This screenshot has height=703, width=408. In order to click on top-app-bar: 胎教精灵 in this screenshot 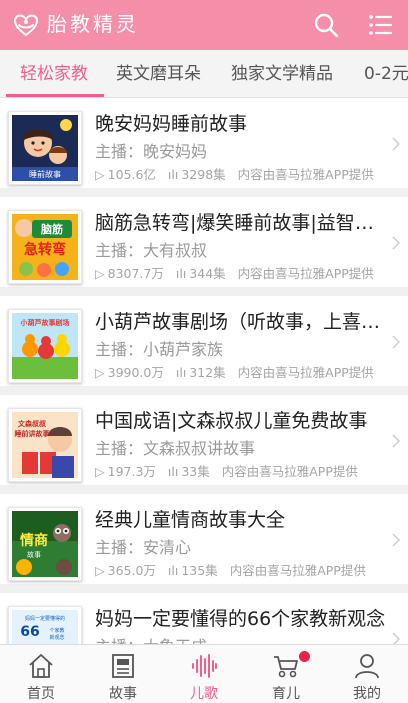, I will do `click(204, 25)`.